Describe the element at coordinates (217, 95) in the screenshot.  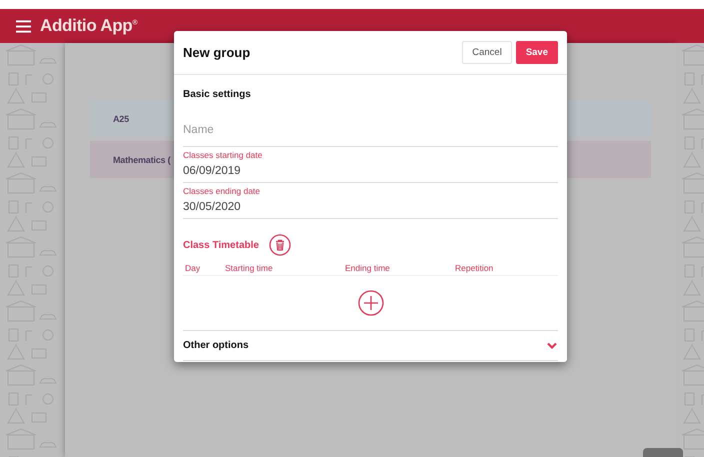
I see `section-heading: Basic settings` at that location.